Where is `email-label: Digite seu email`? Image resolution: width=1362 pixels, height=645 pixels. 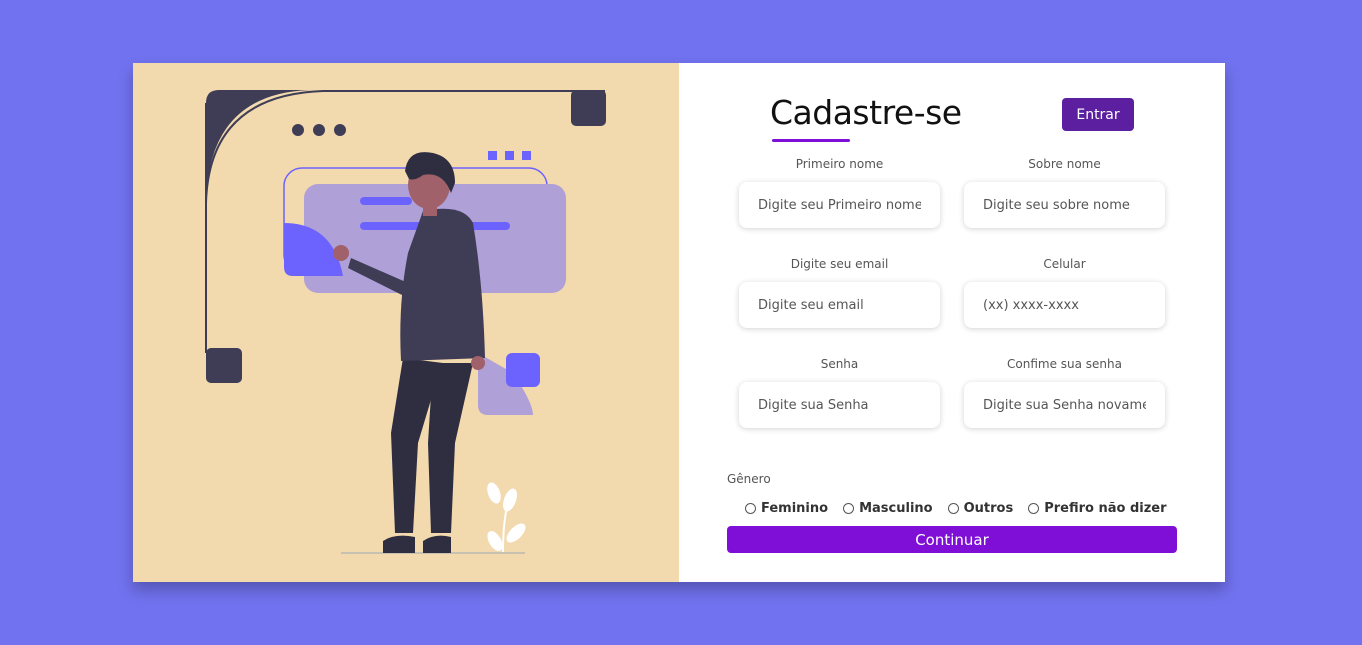
email-label: Digite seu email is located at coordinates (839, 264).